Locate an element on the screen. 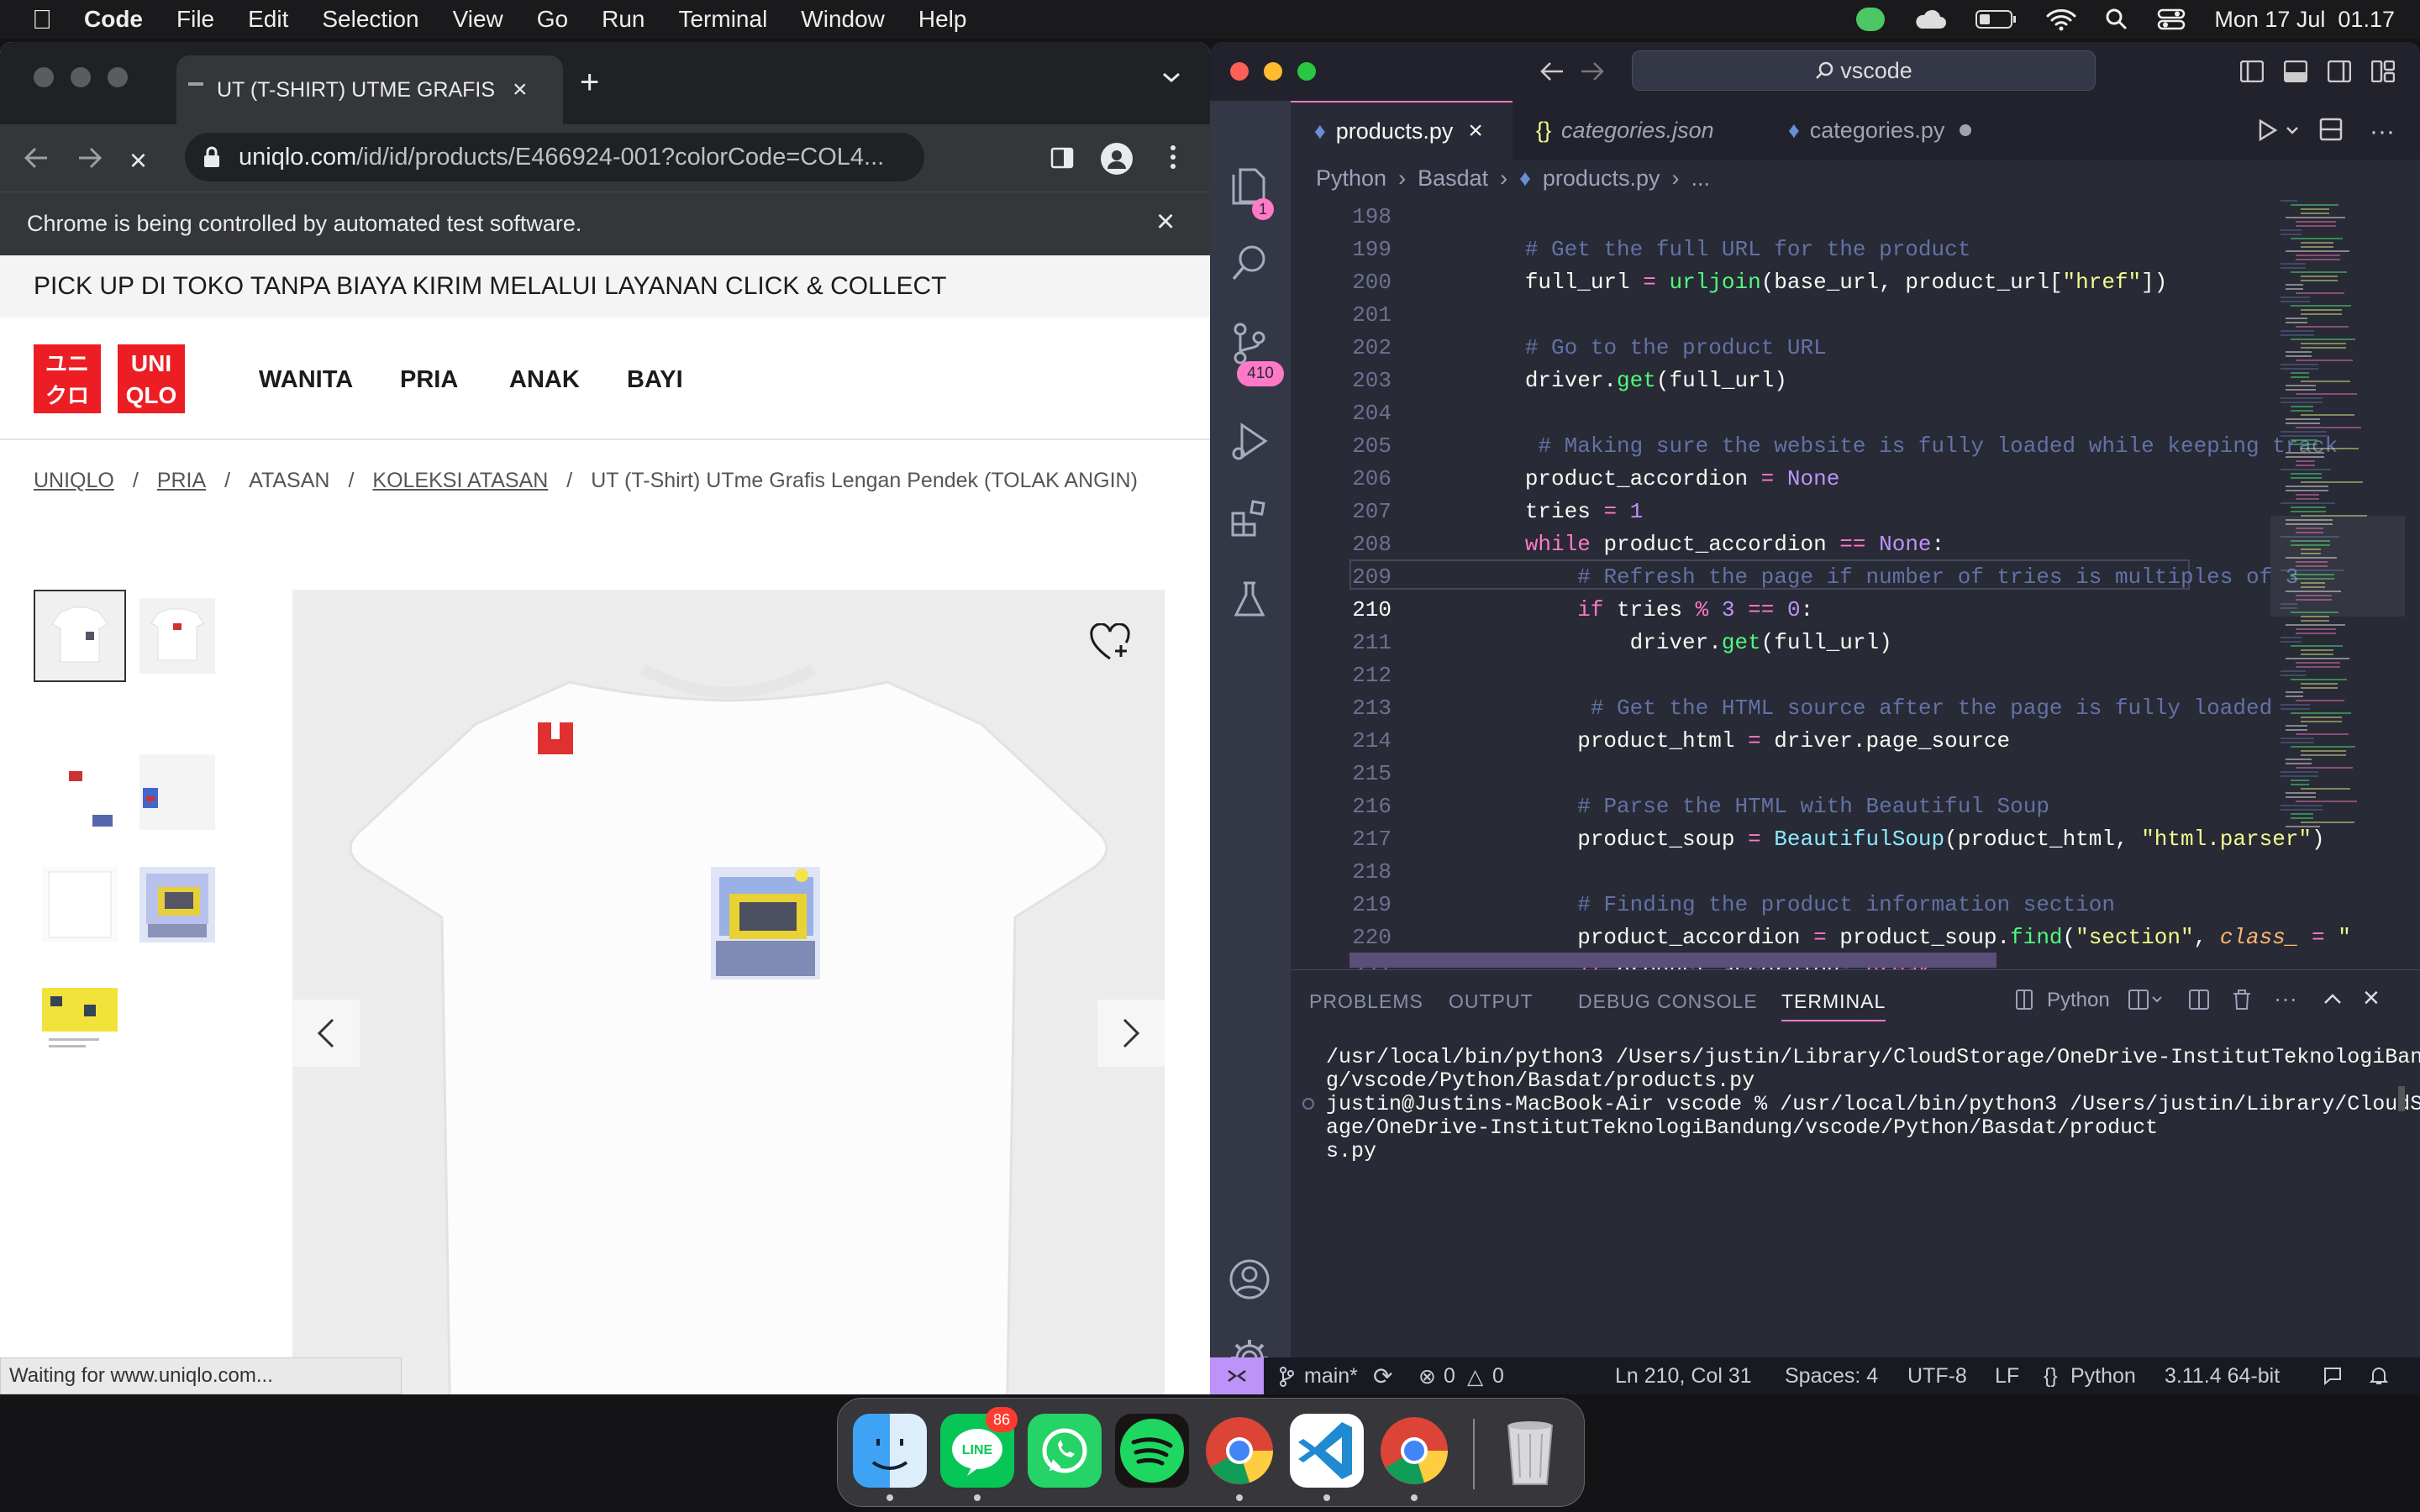  menu-edit: Edit is located at coordinates (268, 19).